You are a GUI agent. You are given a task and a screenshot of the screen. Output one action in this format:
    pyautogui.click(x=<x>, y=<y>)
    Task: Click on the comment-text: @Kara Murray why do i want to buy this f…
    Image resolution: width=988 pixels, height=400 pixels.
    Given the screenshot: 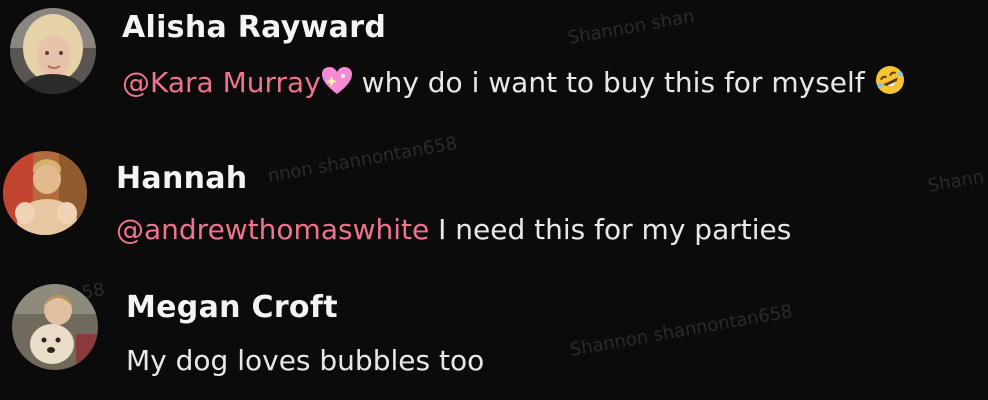 What is the action you would take?
    pyautogui.click(x=514, y=83)
    